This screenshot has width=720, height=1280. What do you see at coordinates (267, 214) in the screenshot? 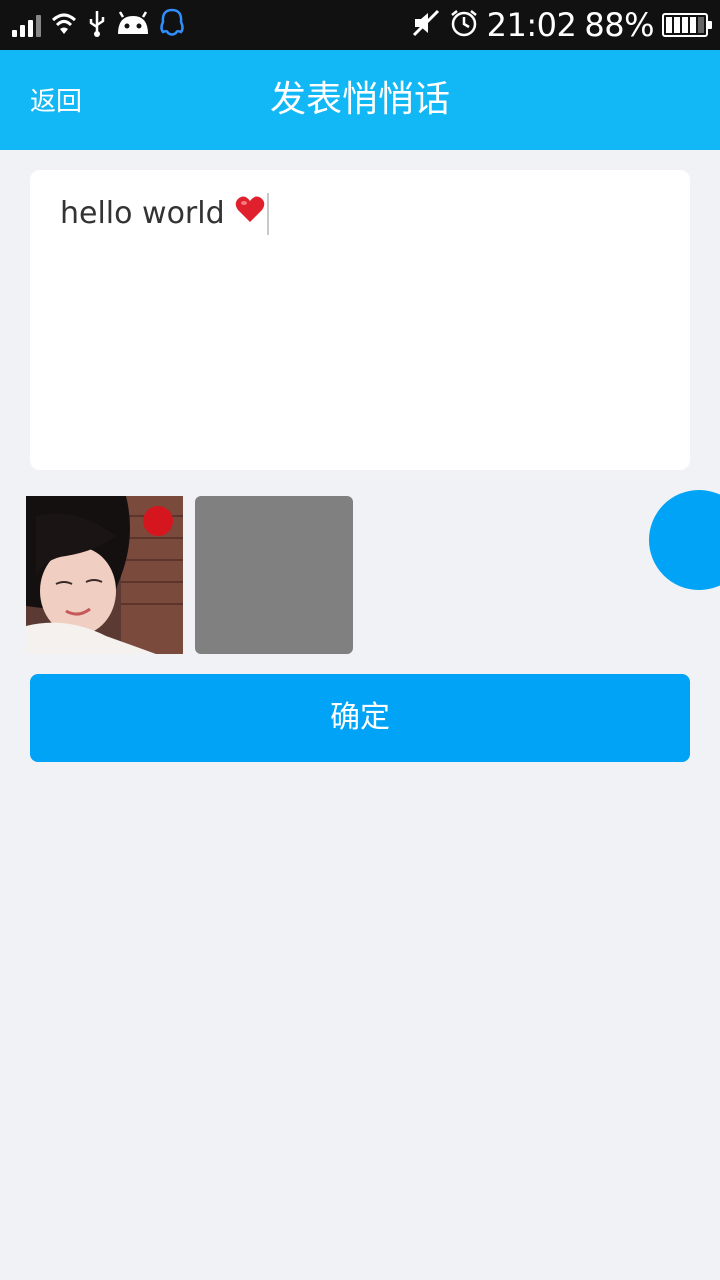
I see `text-caret` at bounding box center [267, 214].